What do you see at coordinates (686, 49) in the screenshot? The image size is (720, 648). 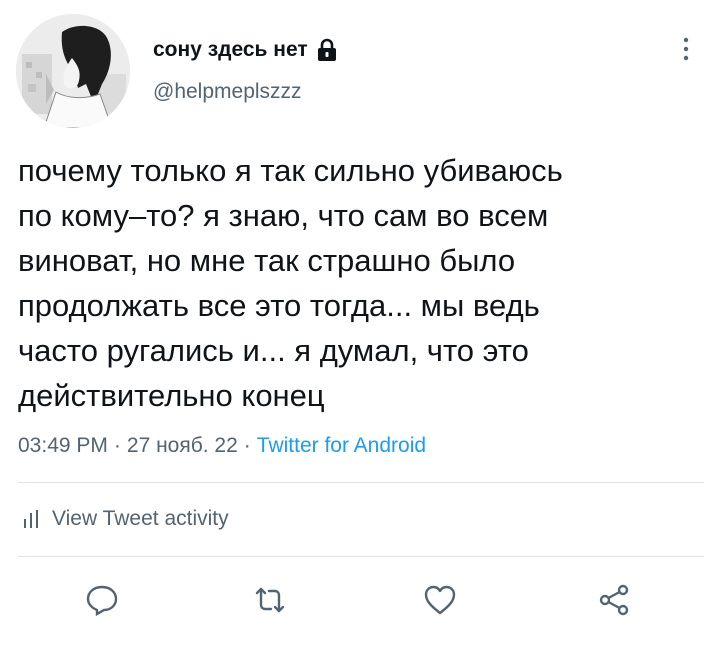 I see `more-options-icon` at bounding box center [686, 49].